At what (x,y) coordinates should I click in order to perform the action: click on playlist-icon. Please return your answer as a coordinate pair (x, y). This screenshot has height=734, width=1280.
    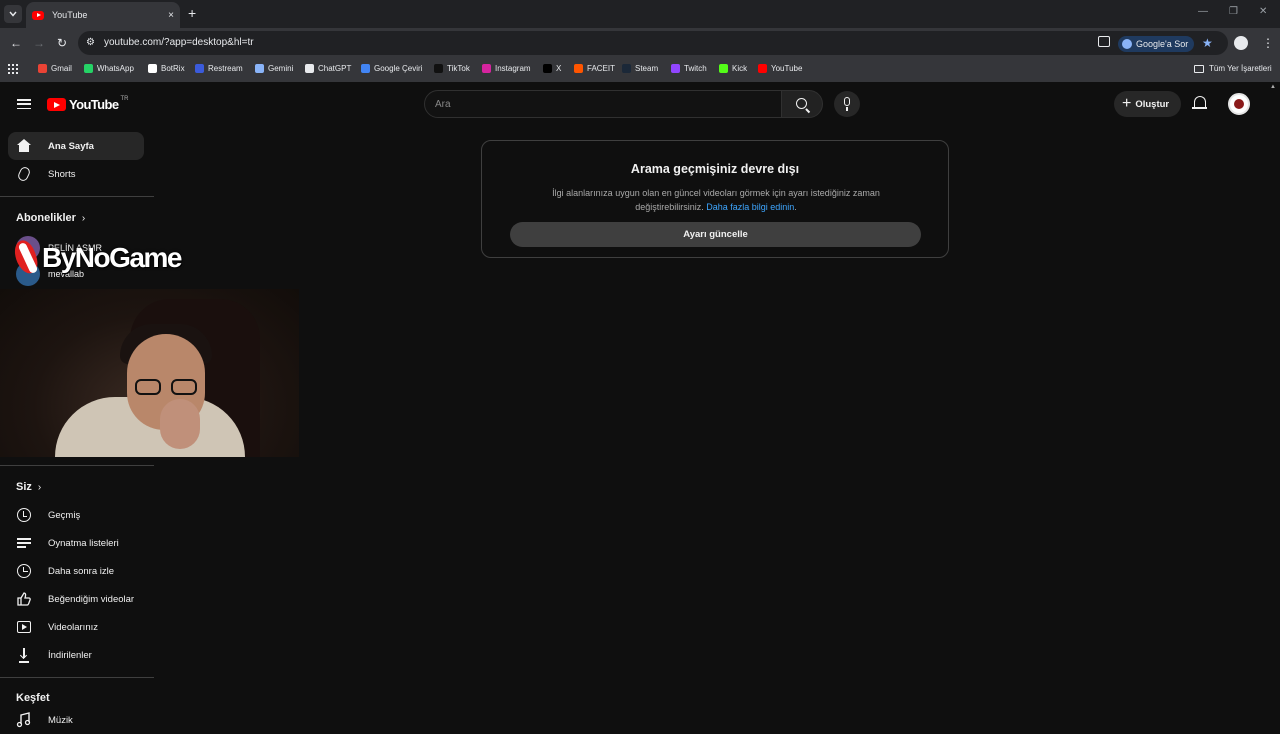
    Looking at the image, I should click on (24, 543).